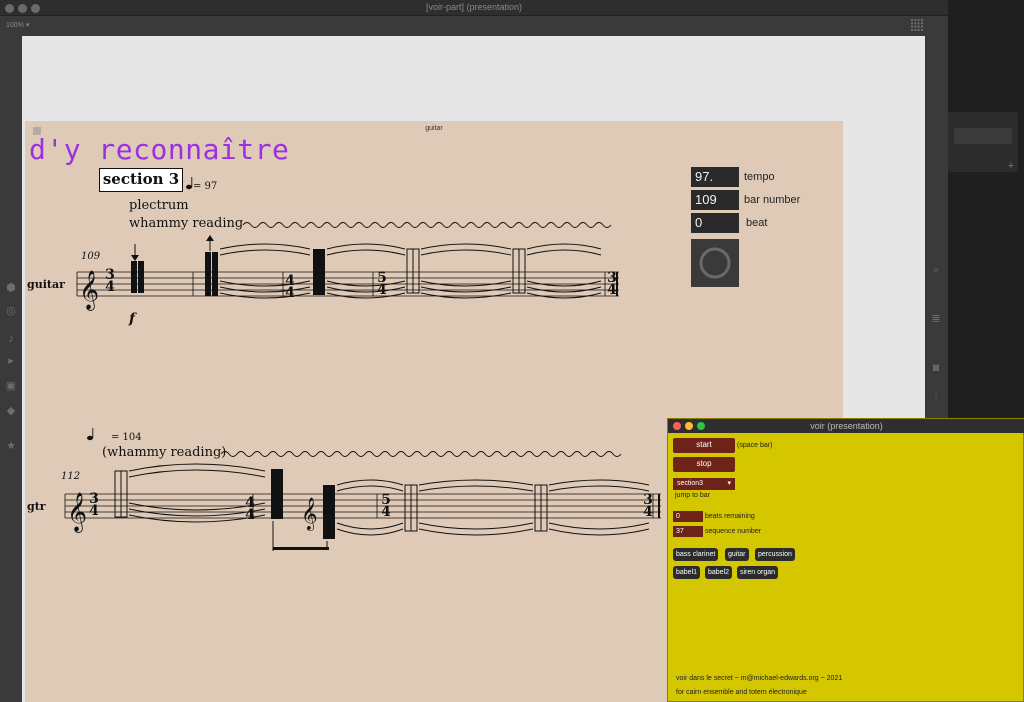 The width and height of the screenshot is (1024, 702). What do you see at coordinates (36, 506) in the screenshot?
I see `instrument-name: gtr` at bounding box center [36, 506].